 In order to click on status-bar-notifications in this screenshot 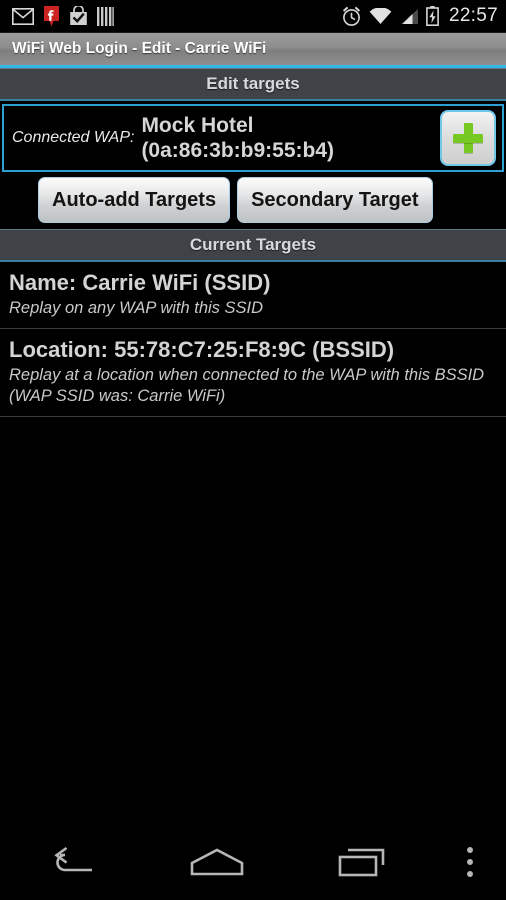, I will do `click(63, 16)`.